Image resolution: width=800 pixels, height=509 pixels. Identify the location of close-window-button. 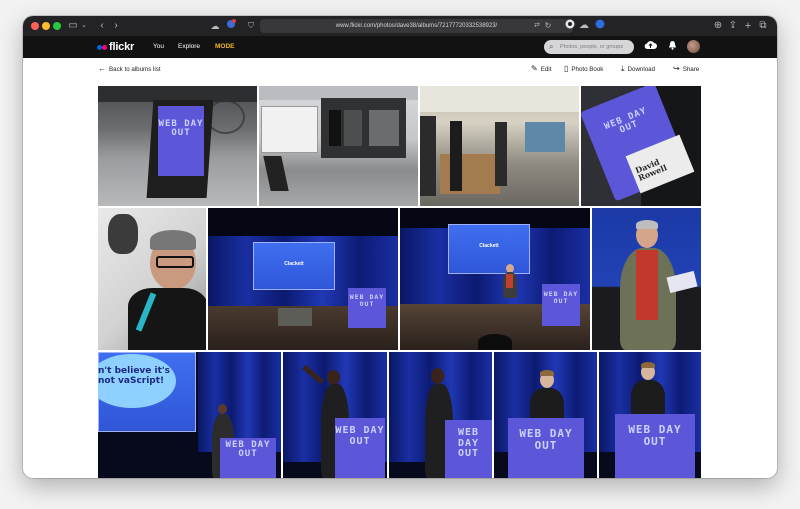
(35, 26).